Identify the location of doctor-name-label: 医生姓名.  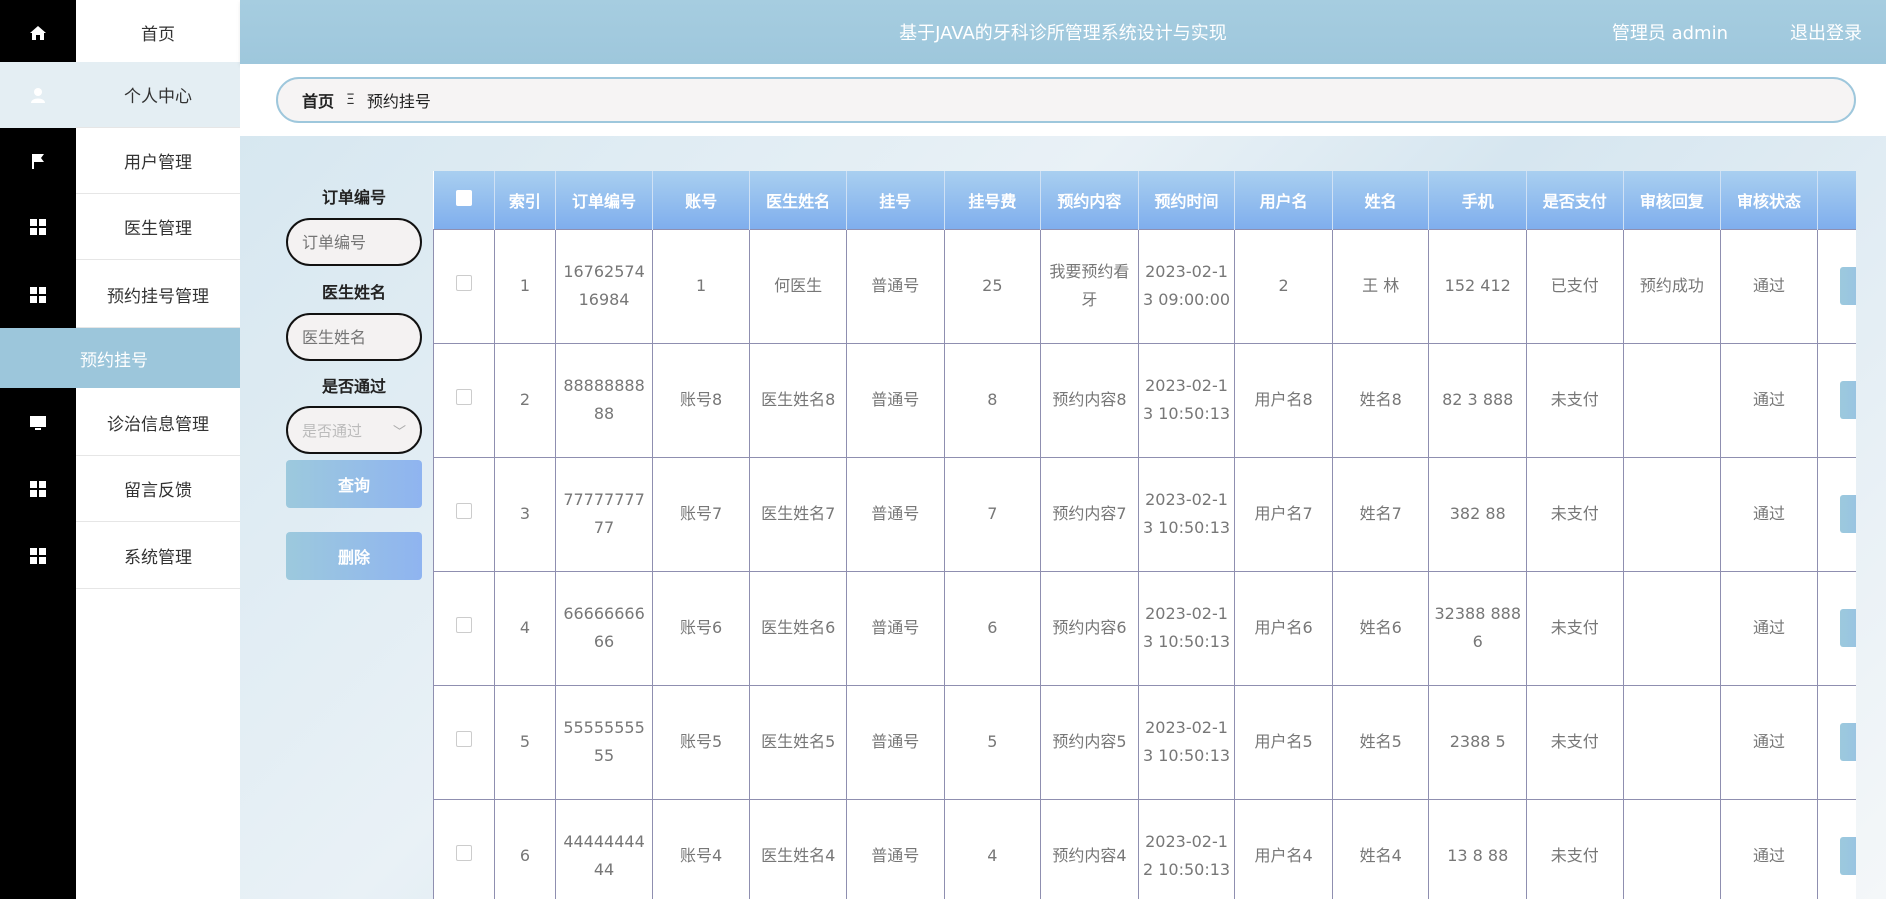
(353, 292).